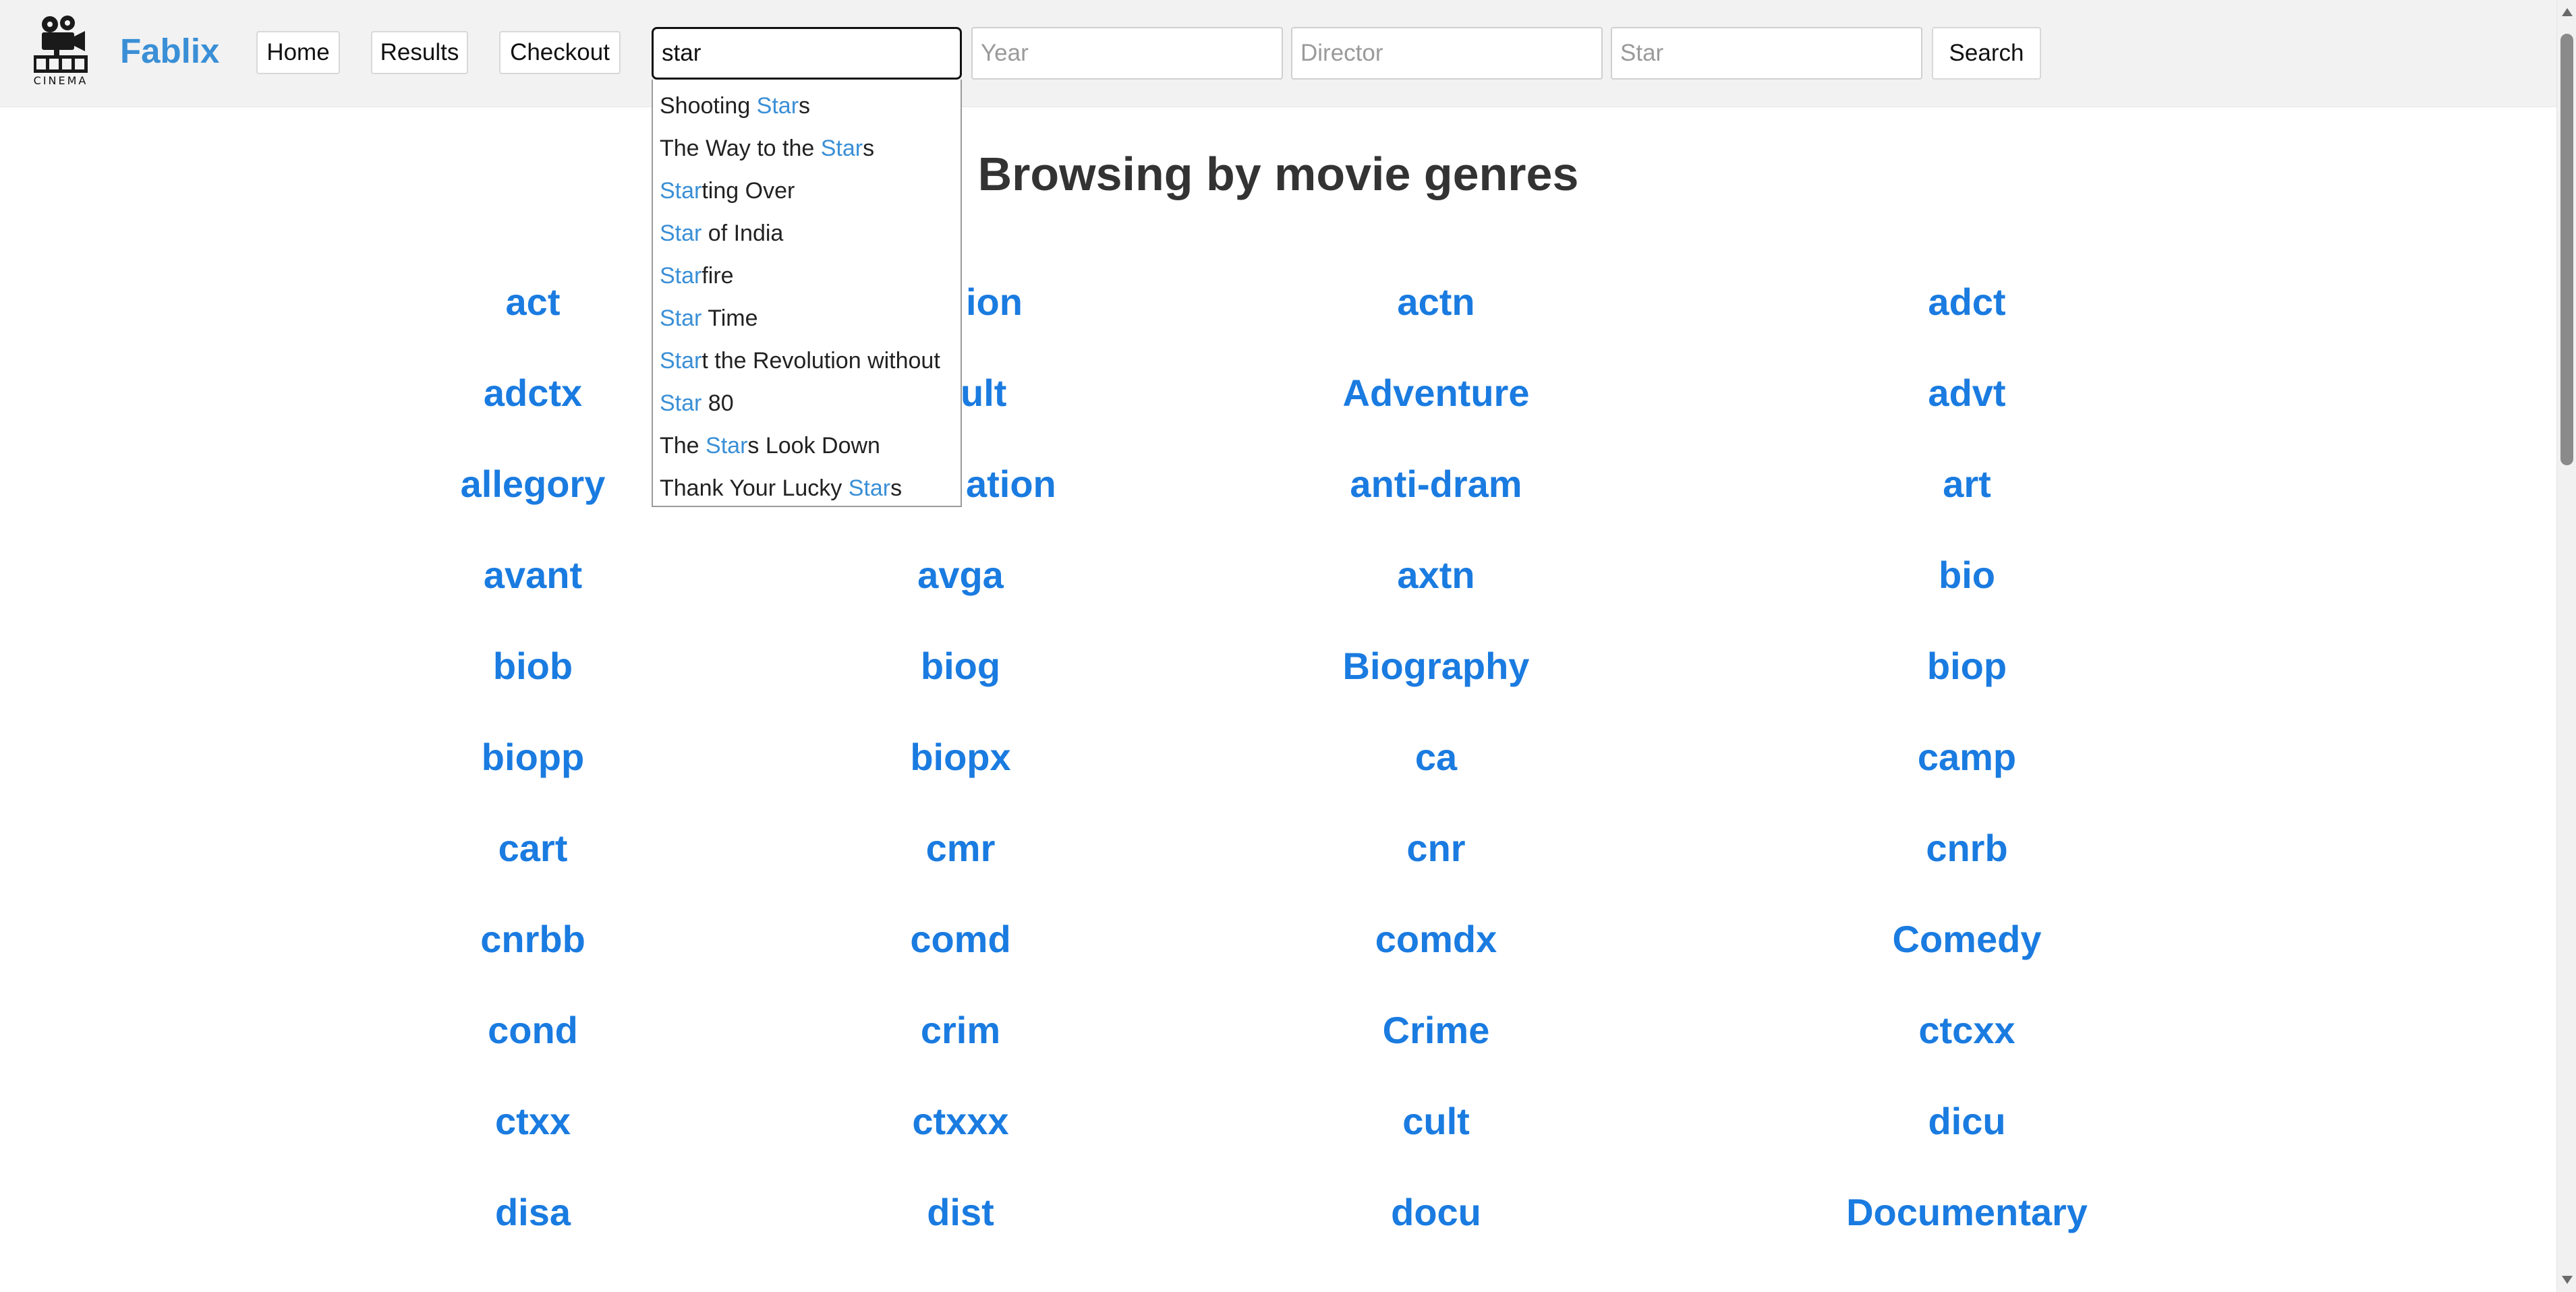 The image size is (2576, 1292). Describe the element at coordinates (298, 53) in the screenshot. I see `home-button: Home` at that location.